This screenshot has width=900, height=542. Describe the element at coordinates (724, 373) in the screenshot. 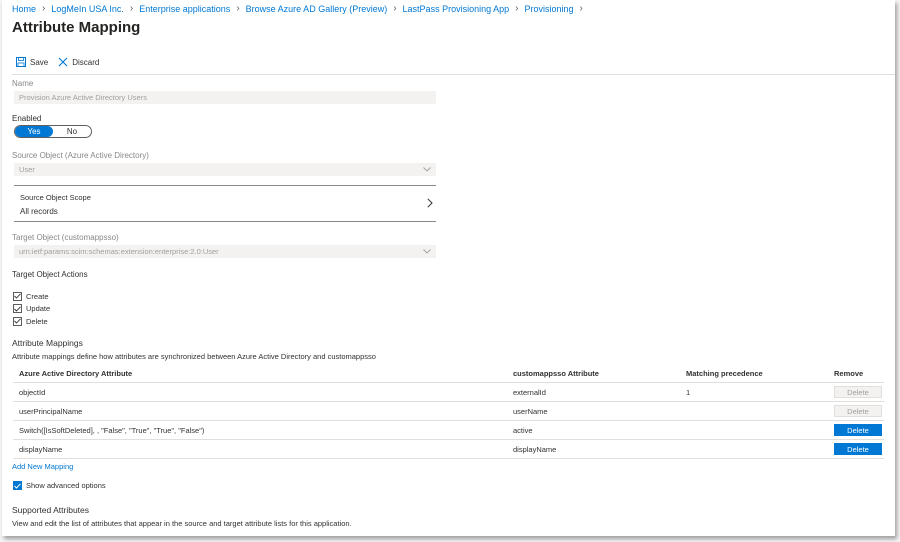

I see `column-header-precedence: Matching precedence` at that location.